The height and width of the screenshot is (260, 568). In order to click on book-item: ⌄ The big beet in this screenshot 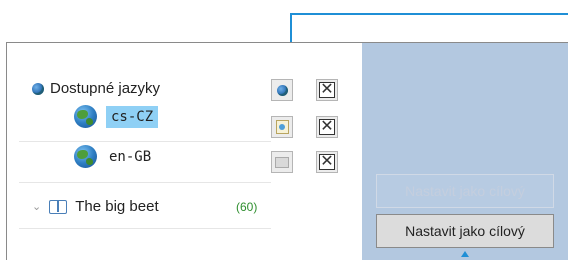, I will do `click(95, 206)`.